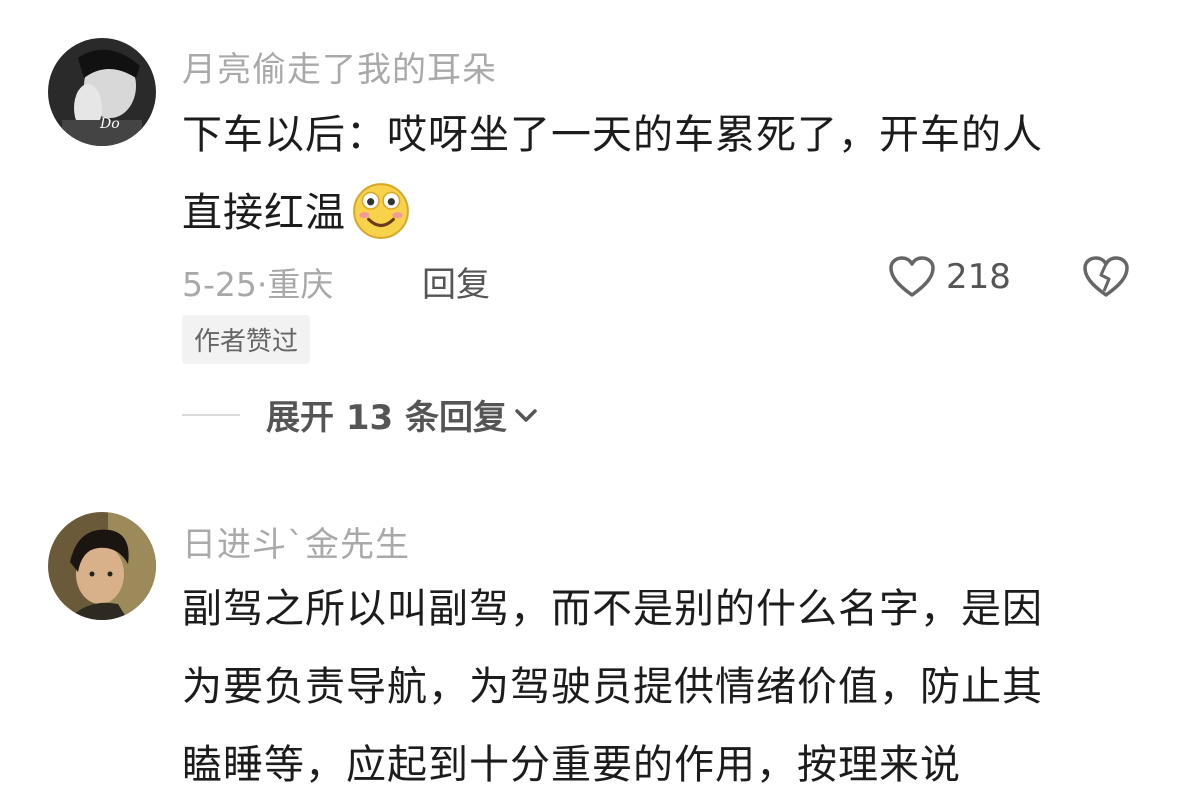 This screenshot has height=804, width=1179. I want to click on comment-line: 瞌睡等，应起到十分重要的作用，按理来说, so click(571, 765).